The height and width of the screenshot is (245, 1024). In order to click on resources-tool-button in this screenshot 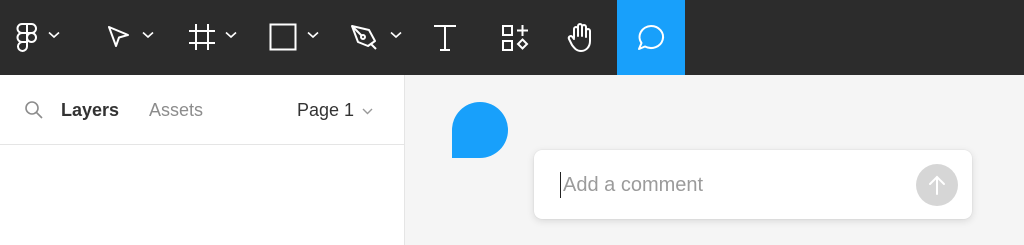, I will do `click(515, 37)`.